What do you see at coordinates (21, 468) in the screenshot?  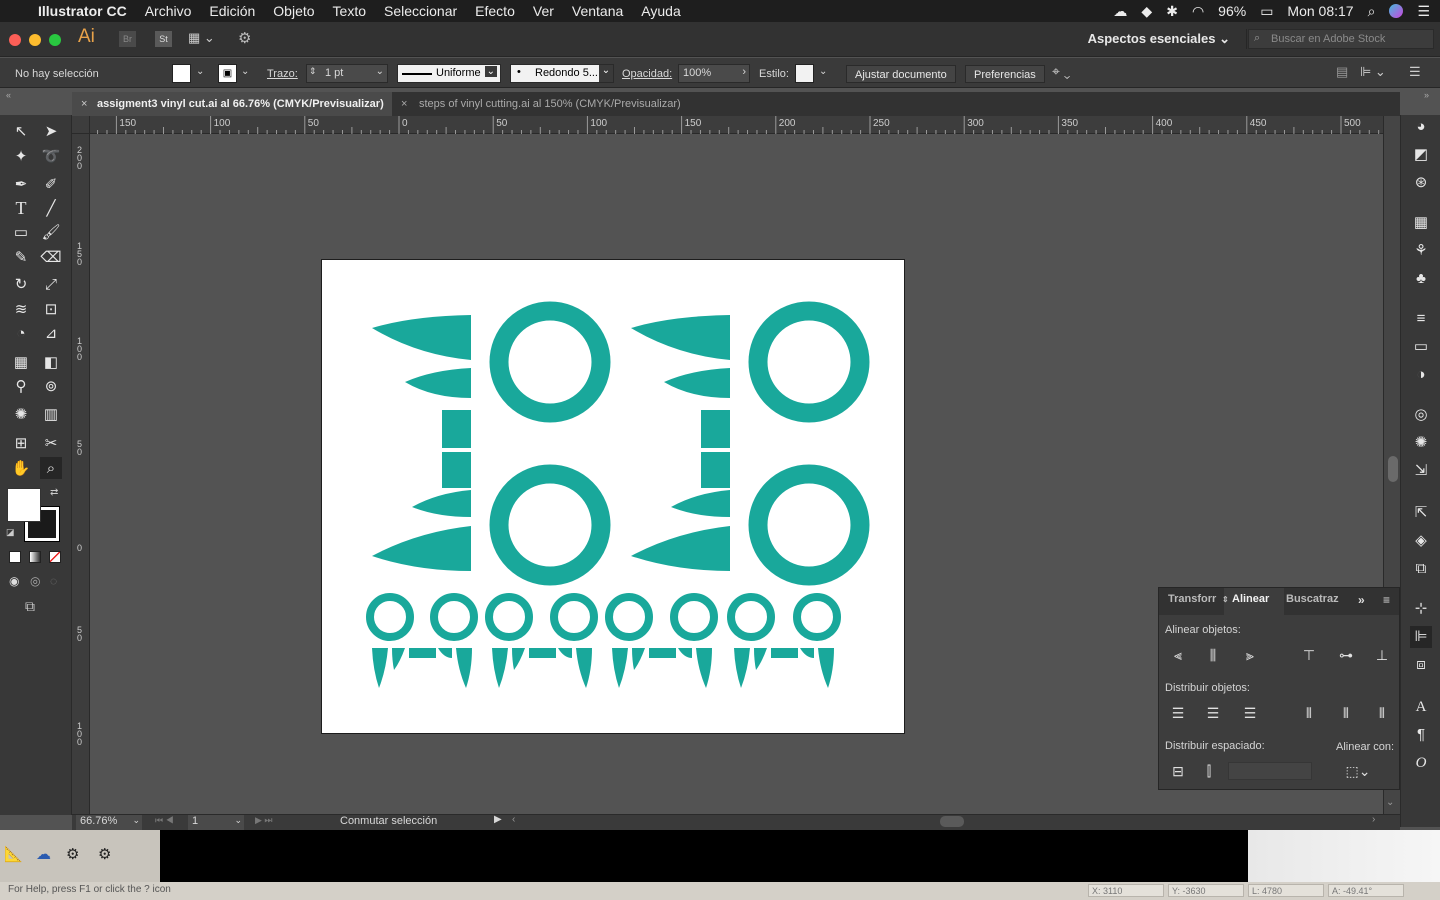 I see `hand-tool-icon: ✋` at bounding box center [21, 468].